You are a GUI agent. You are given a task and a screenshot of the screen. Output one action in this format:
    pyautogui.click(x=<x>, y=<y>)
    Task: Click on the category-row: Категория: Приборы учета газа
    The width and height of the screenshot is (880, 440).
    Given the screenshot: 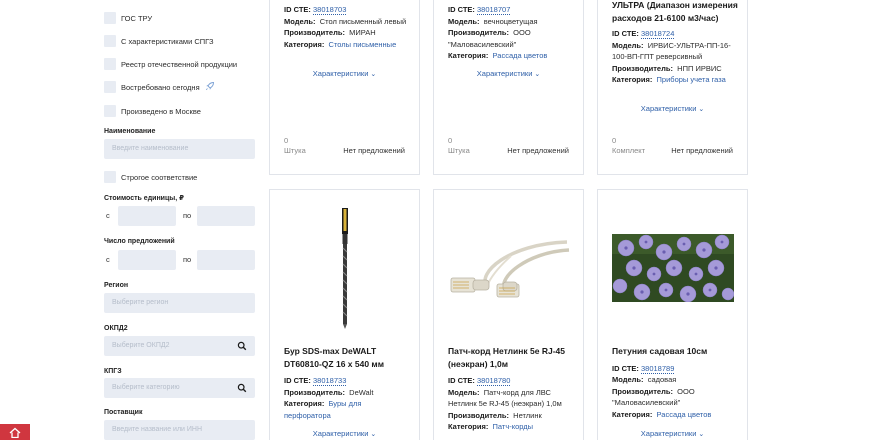 What is the action you would take?
    pyautogui.click(x=669, y=79)
    